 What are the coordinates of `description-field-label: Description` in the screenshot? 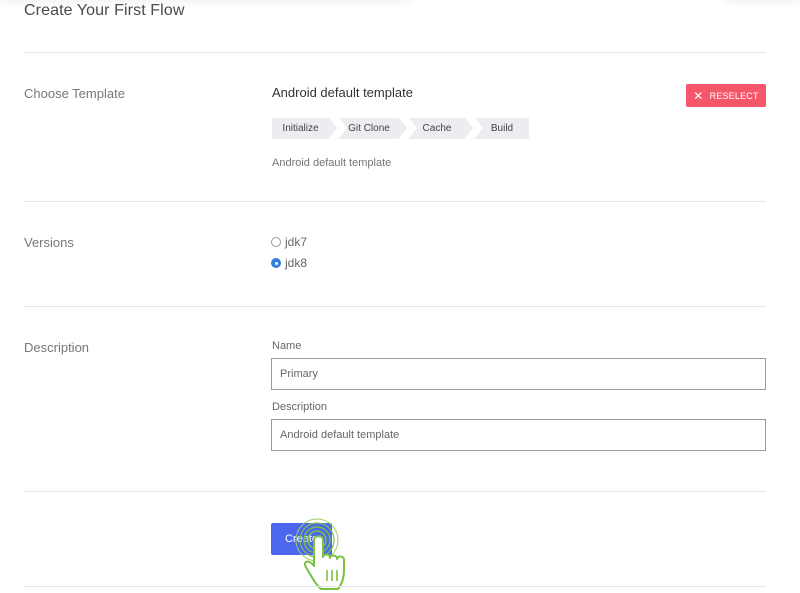 It's located at (300, 407).